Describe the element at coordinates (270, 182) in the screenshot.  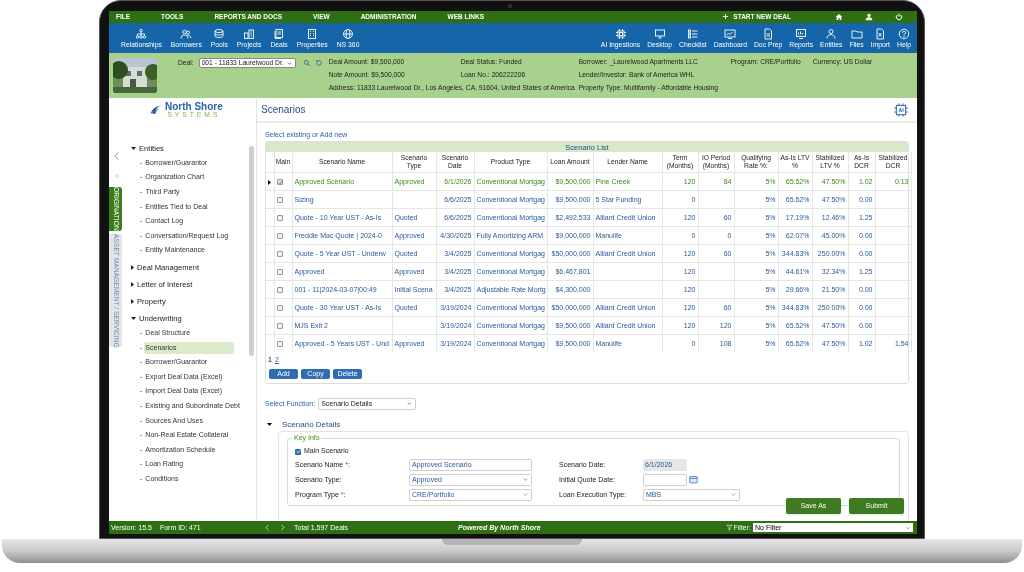
I see `collapsed-caret-icon` at that location.